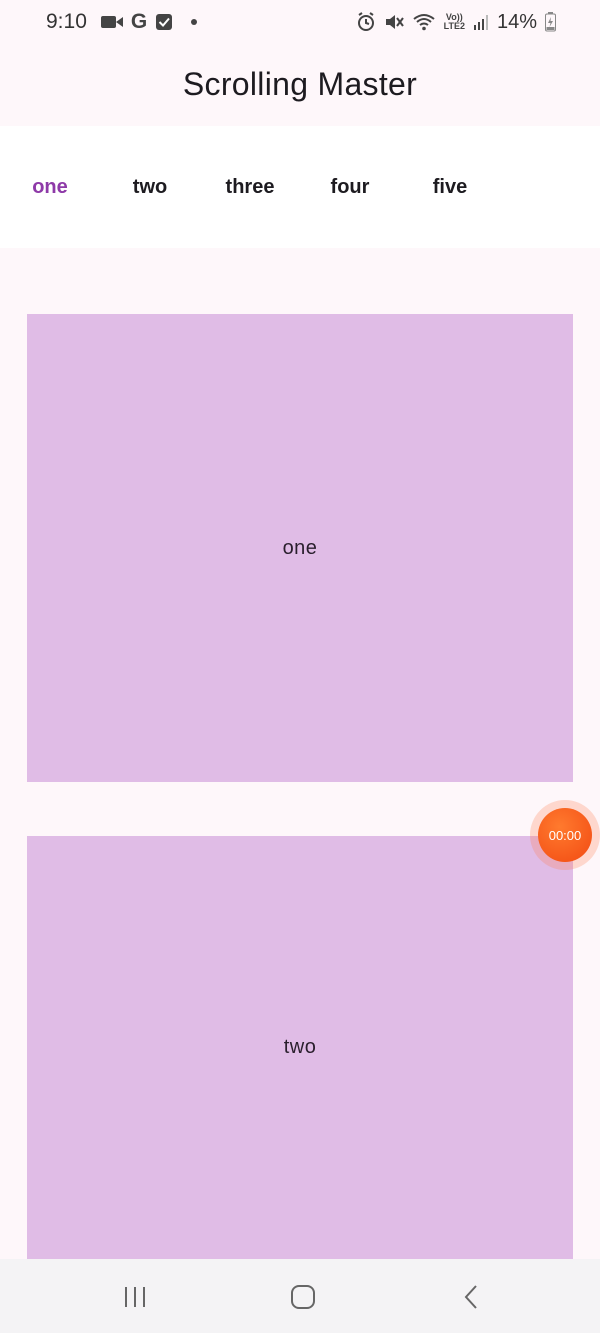  I want to click on video-camera-icon, so click(111, 22).